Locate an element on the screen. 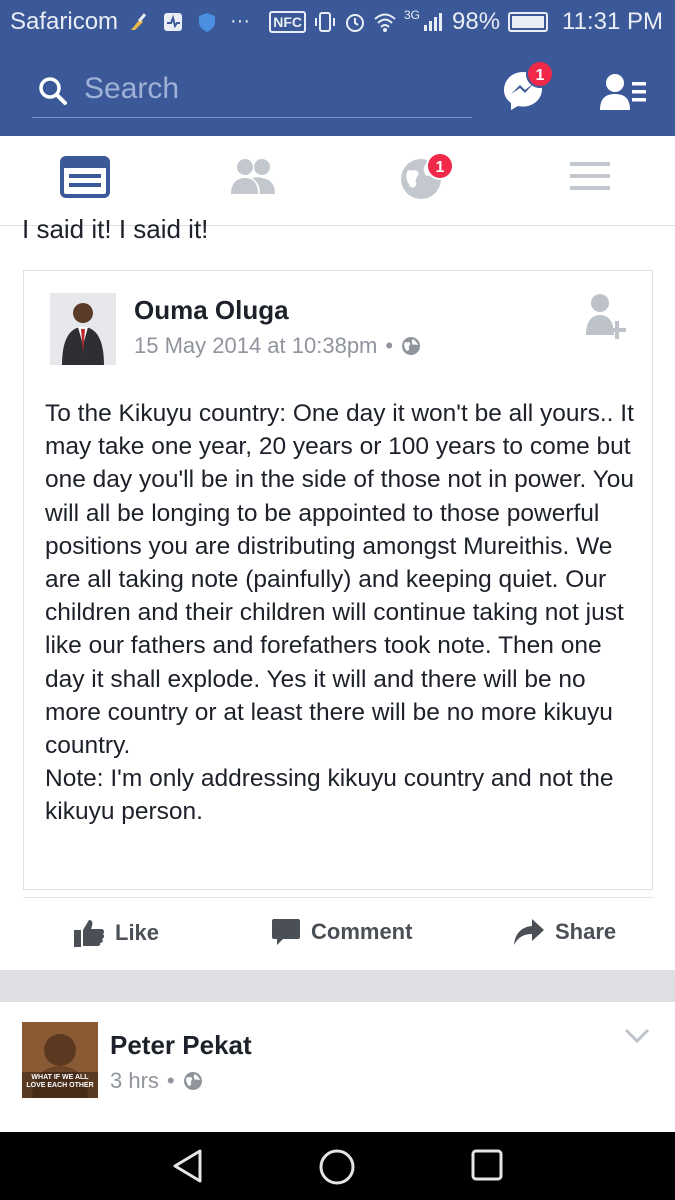 Image resolution: width=675 pixels, height=1200 pixels. comment-button: Comment is located at coordinates (341, 932).